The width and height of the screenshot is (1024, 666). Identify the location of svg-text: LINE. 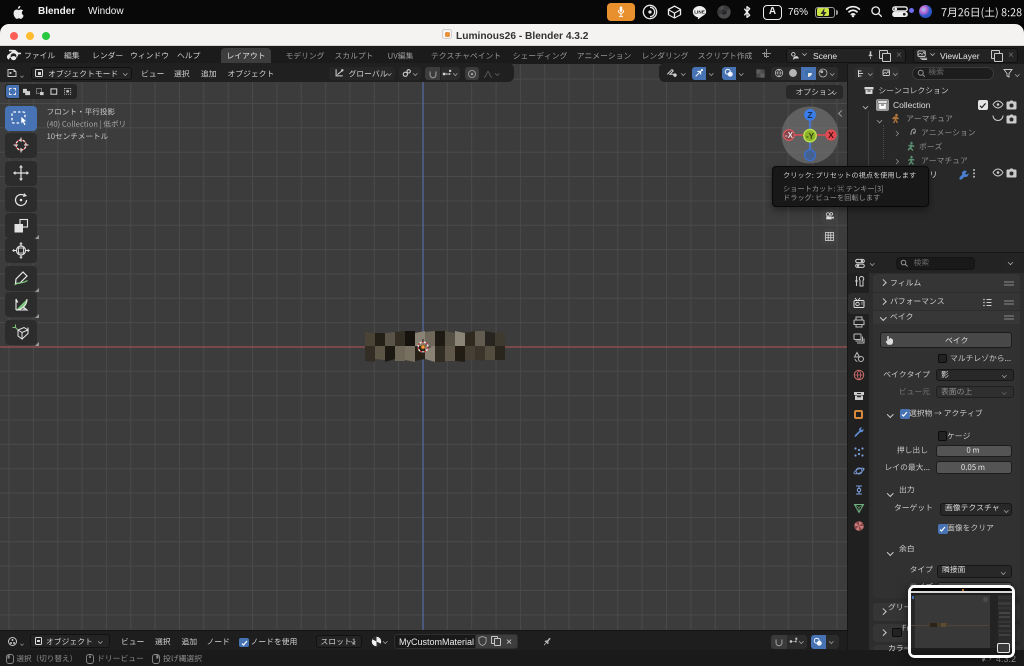
(699, 11).